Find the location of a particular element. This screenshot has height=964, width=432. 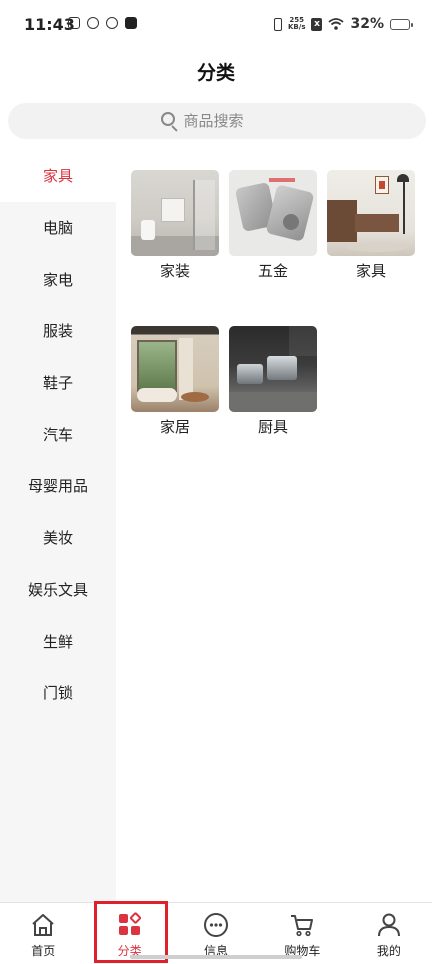

status-bar: 11:43 255 KB/s x 32% is located at coordinates (216, 25).